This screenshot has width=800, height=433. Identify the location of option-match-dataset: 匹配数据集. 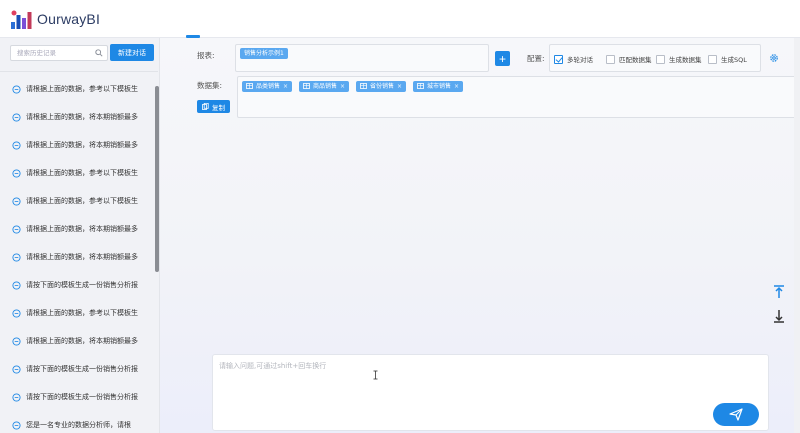
(629, 59).